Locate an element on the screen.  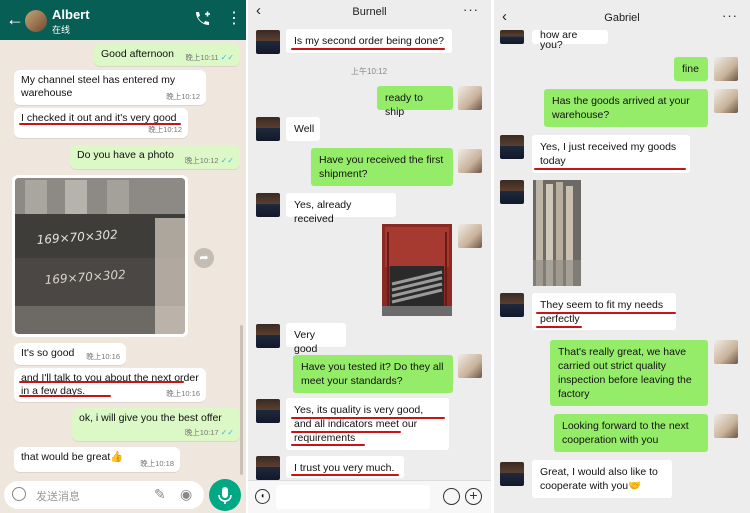
message-bubble: Yes, already received is located at coordinates (341, 209).